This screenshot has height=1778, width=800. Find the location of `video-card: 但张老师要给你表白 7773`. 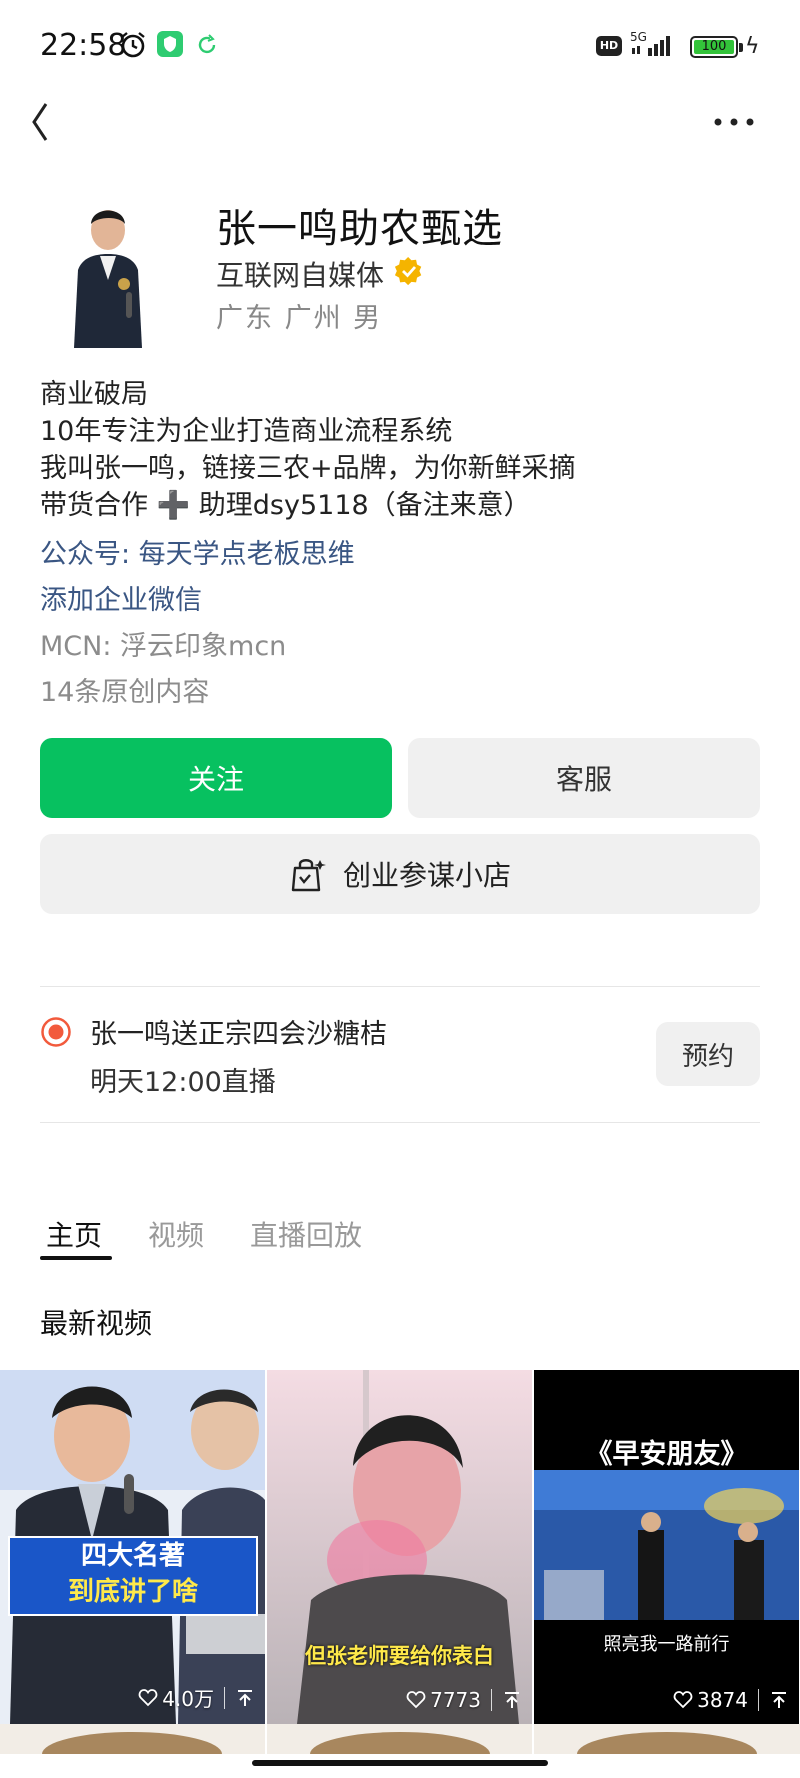

video-card: 但张老师要给你表白 7773 is located at coordinates (399, 1547).